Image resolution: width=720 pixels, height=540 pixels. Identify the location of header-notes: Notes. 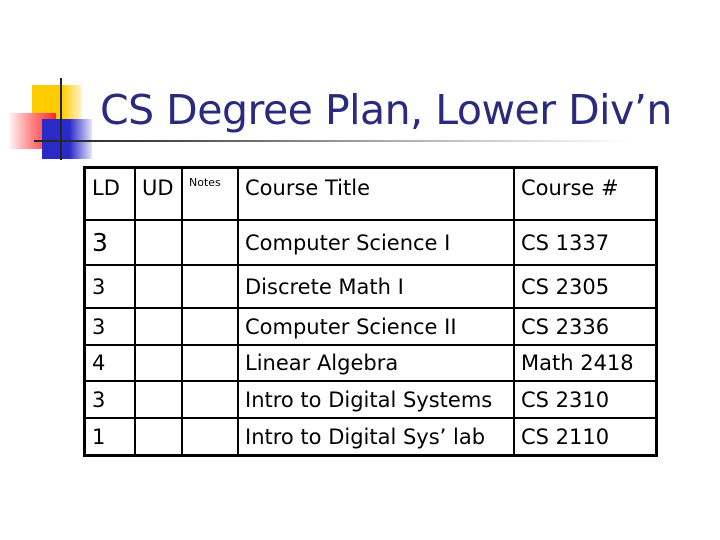
(210, 193).